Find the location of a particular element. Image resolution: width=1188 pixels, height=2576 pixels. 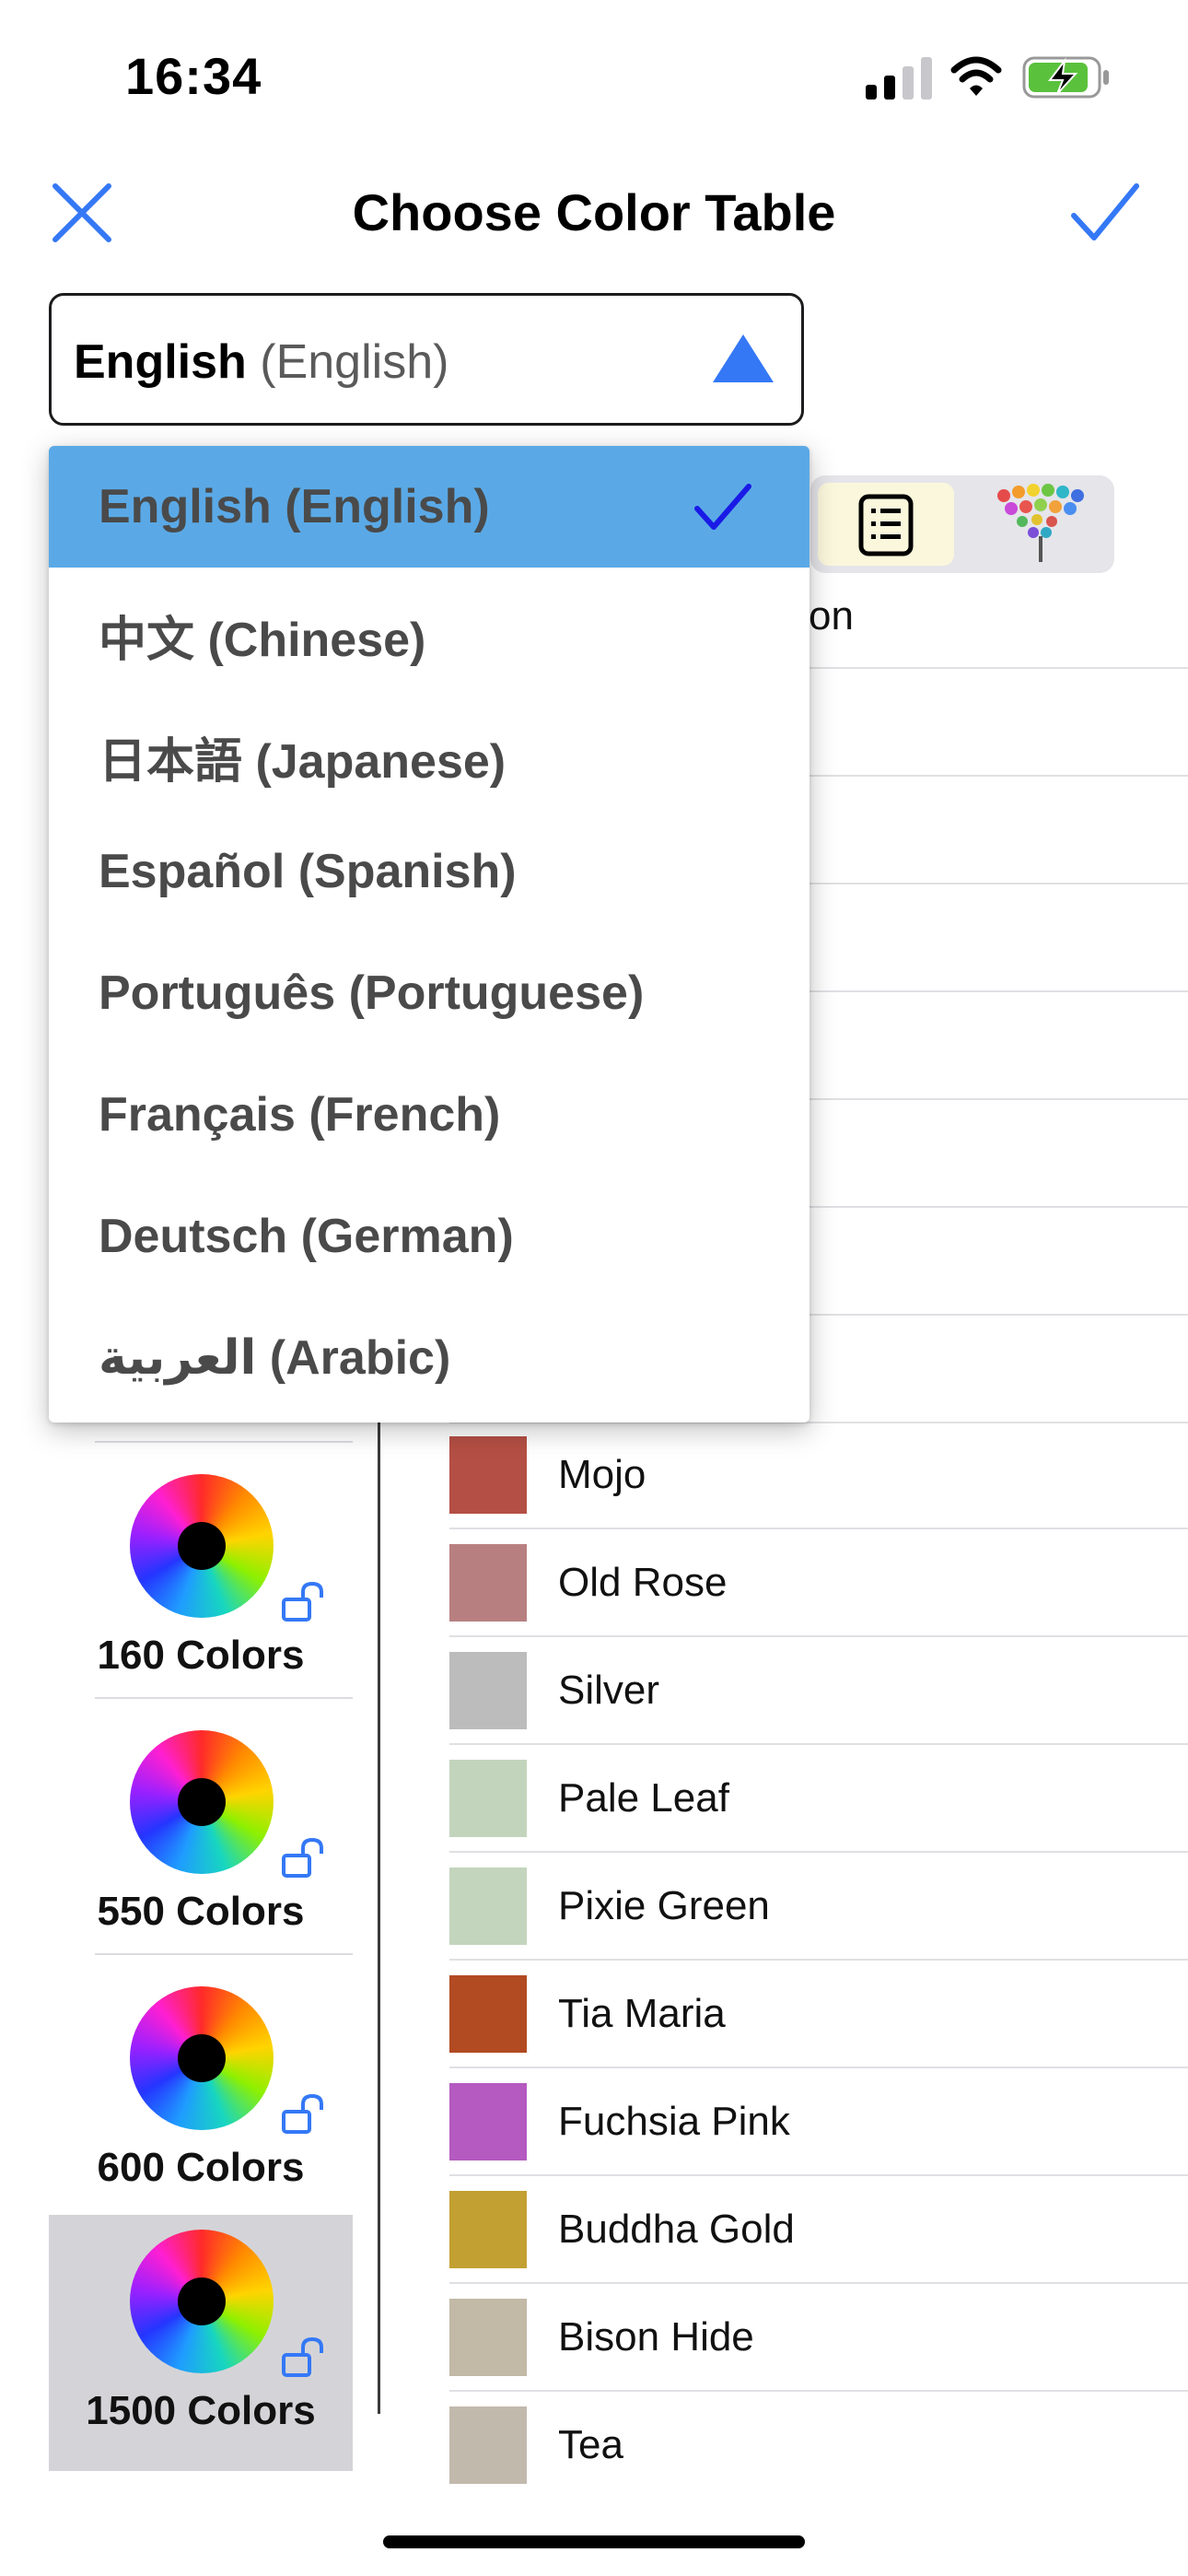

language-option-german: Deutsch (German) is located at coordinates (429, 1236).